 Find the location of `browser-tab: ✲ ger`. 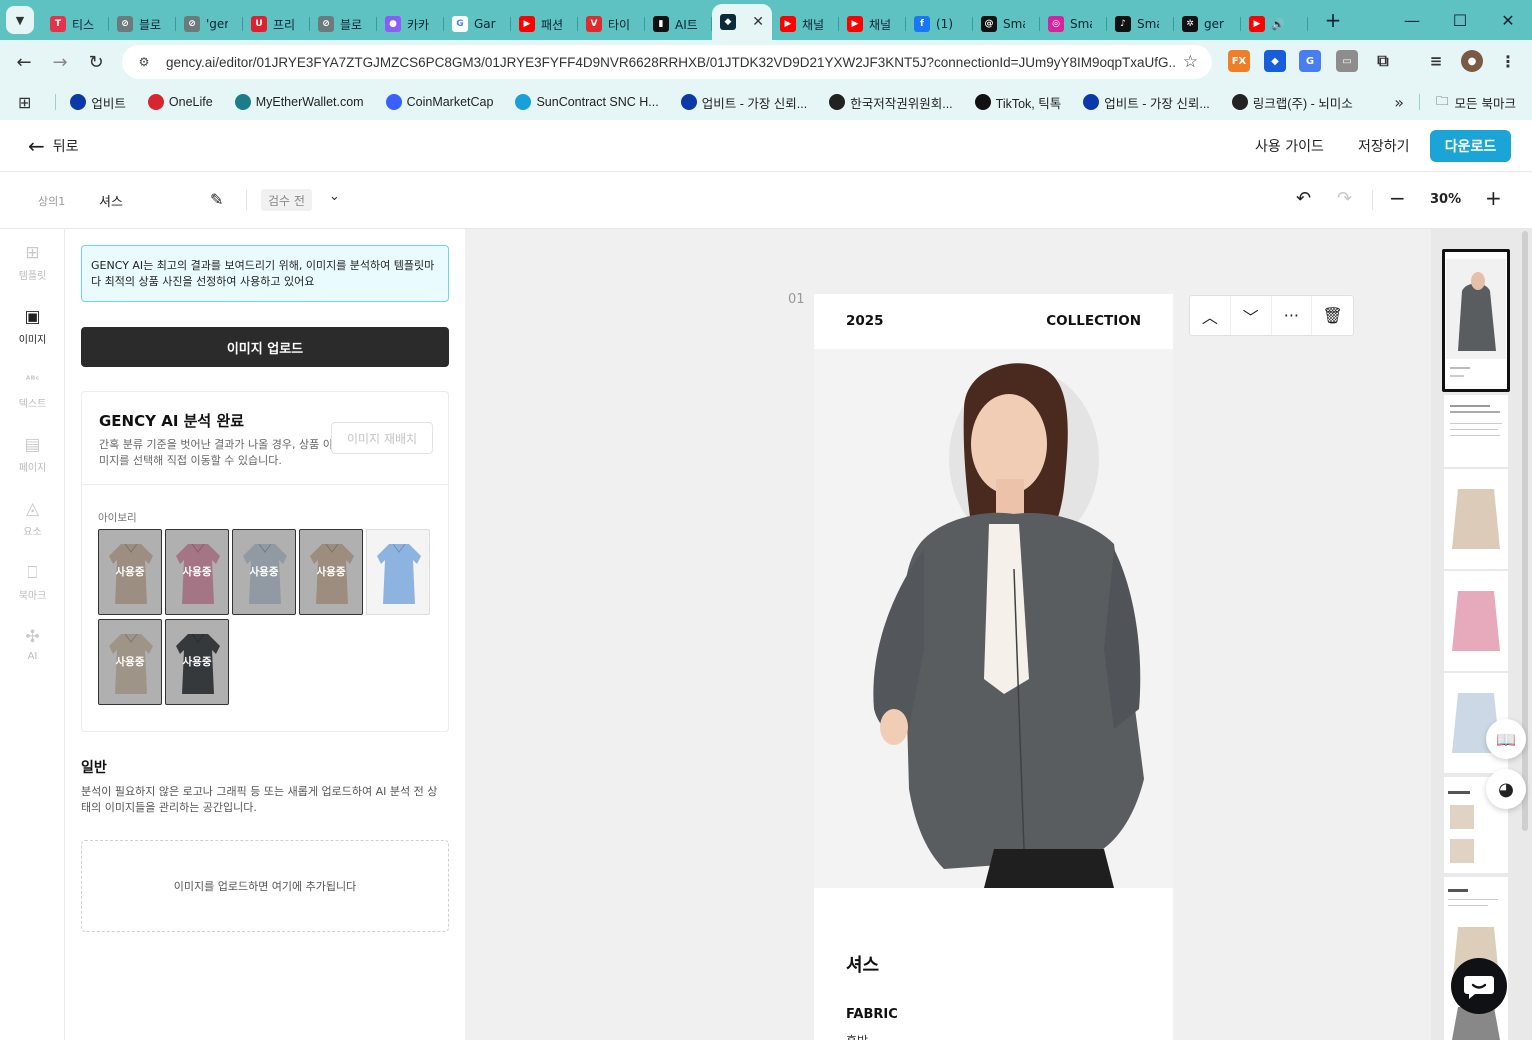

browser-tab: ✲ ger is located at coordinates (1207, 24).